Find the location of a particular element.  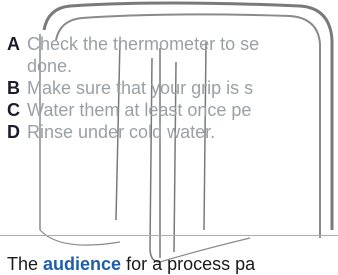

body-sentence: The audience for a process pa is located at coordinates (131, 264).